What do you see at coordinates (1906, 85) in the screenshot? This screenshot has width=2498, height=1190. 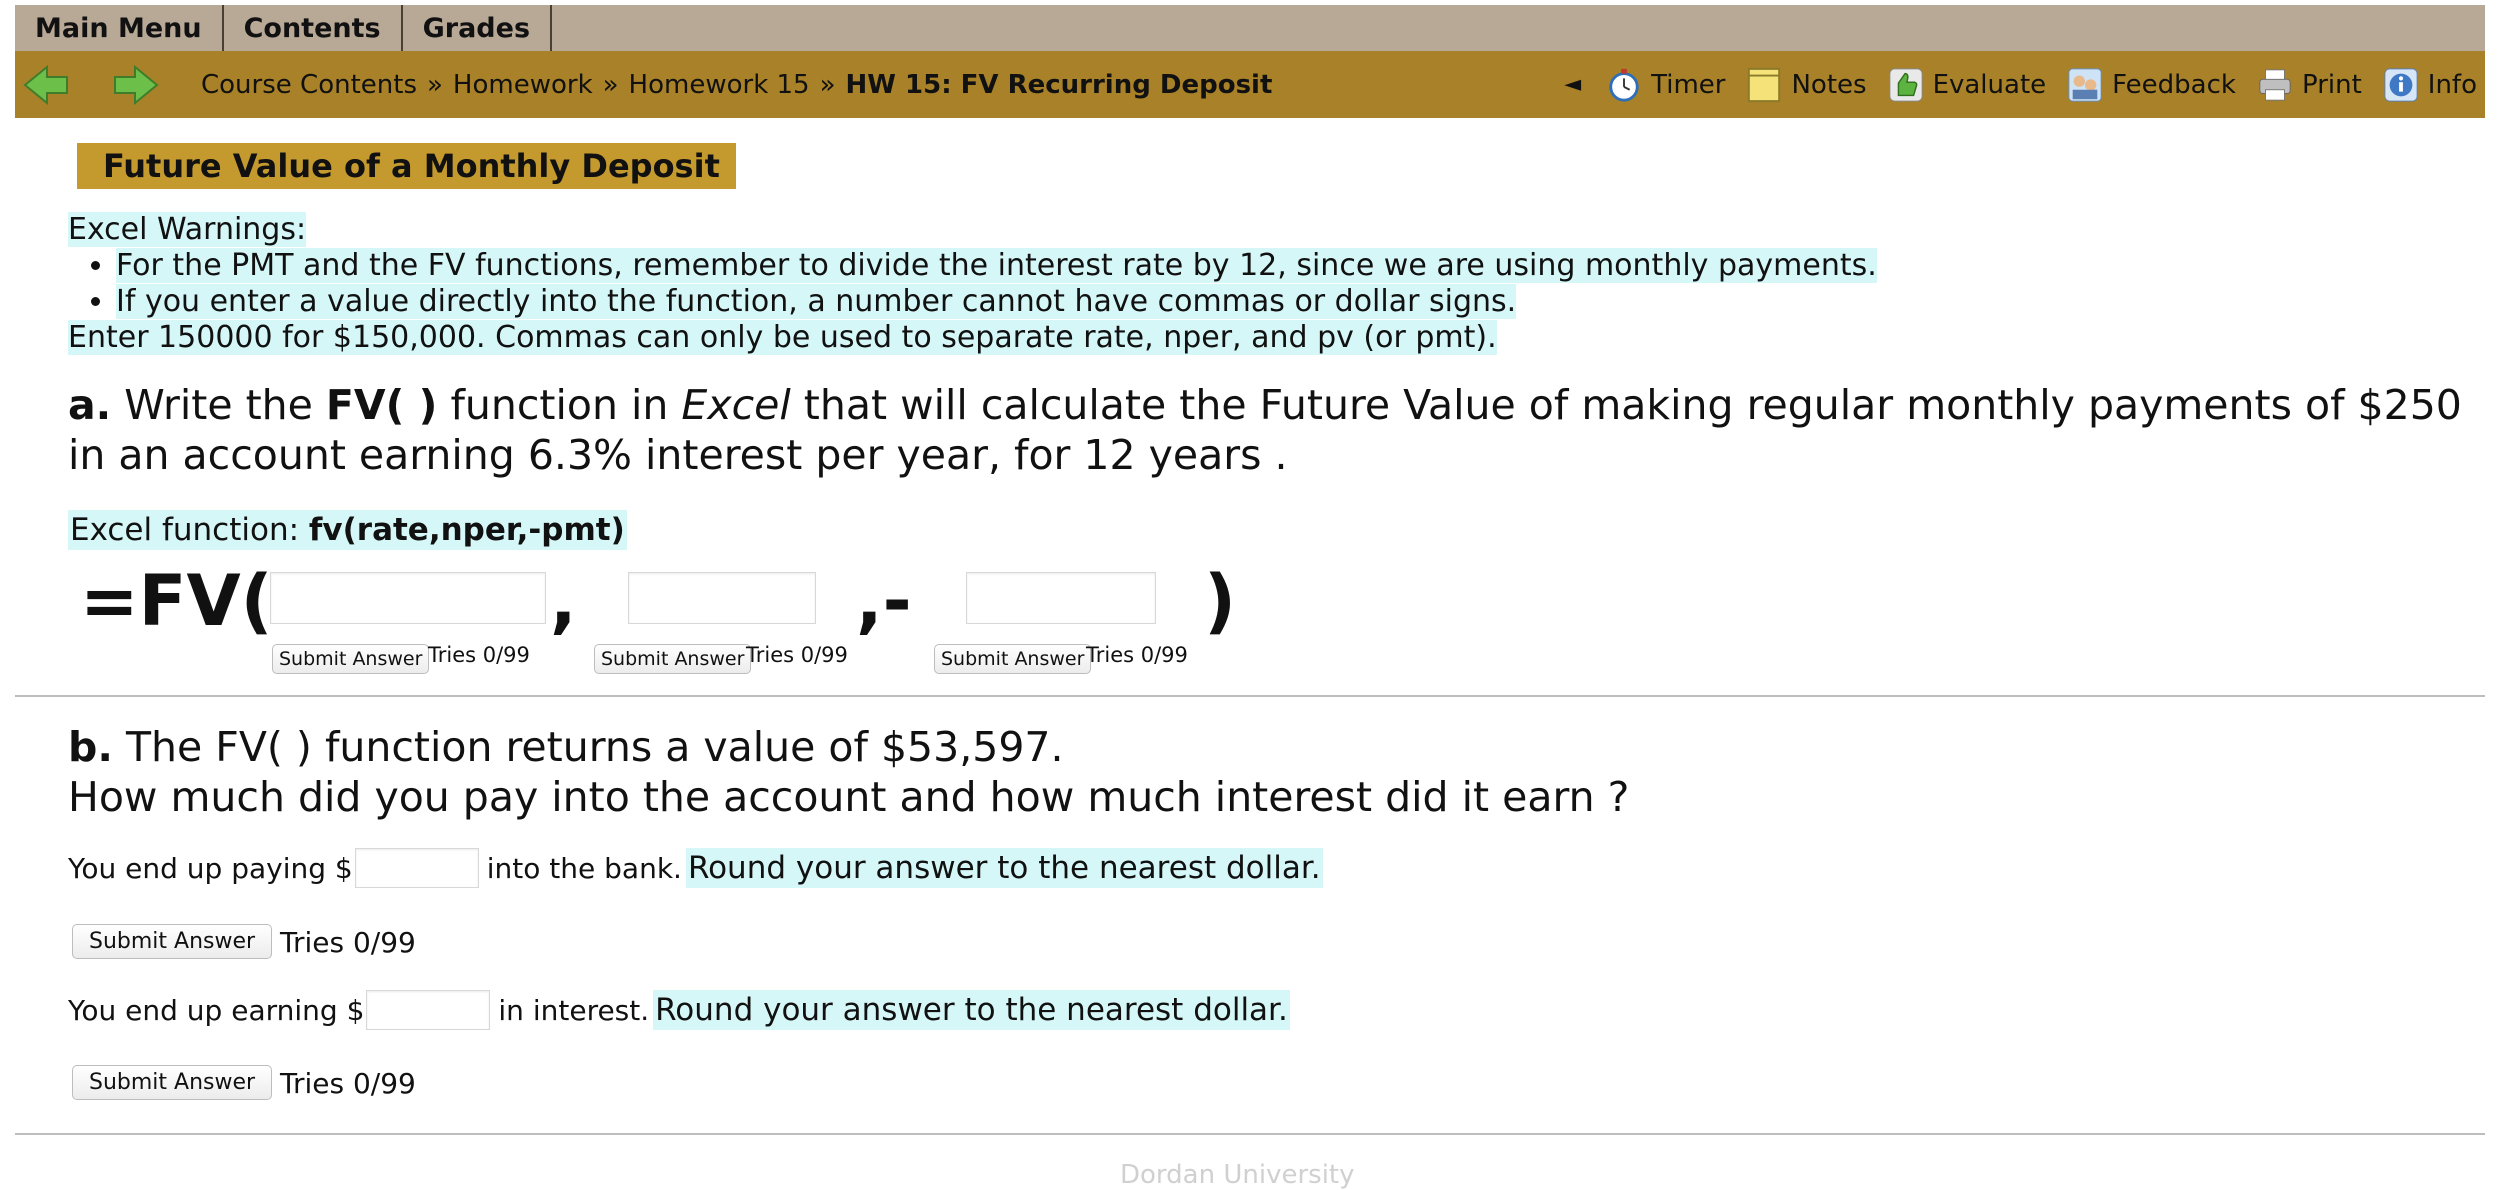 I see `thumbs-up-icon` at bounding box center [1906, 85].